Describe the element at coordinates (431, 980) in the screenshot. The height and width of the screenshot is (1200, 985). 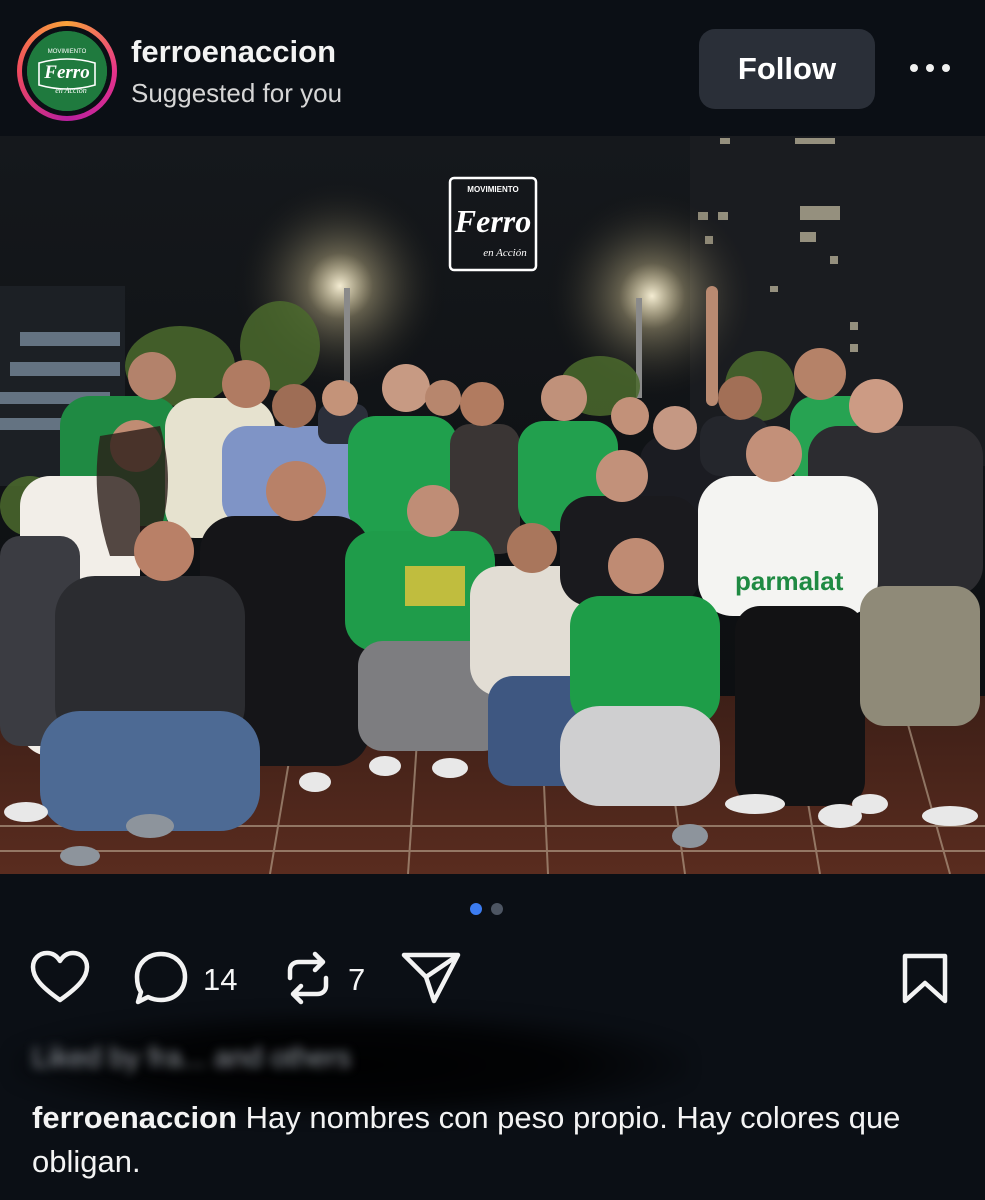
I see `share-icon` at that location.